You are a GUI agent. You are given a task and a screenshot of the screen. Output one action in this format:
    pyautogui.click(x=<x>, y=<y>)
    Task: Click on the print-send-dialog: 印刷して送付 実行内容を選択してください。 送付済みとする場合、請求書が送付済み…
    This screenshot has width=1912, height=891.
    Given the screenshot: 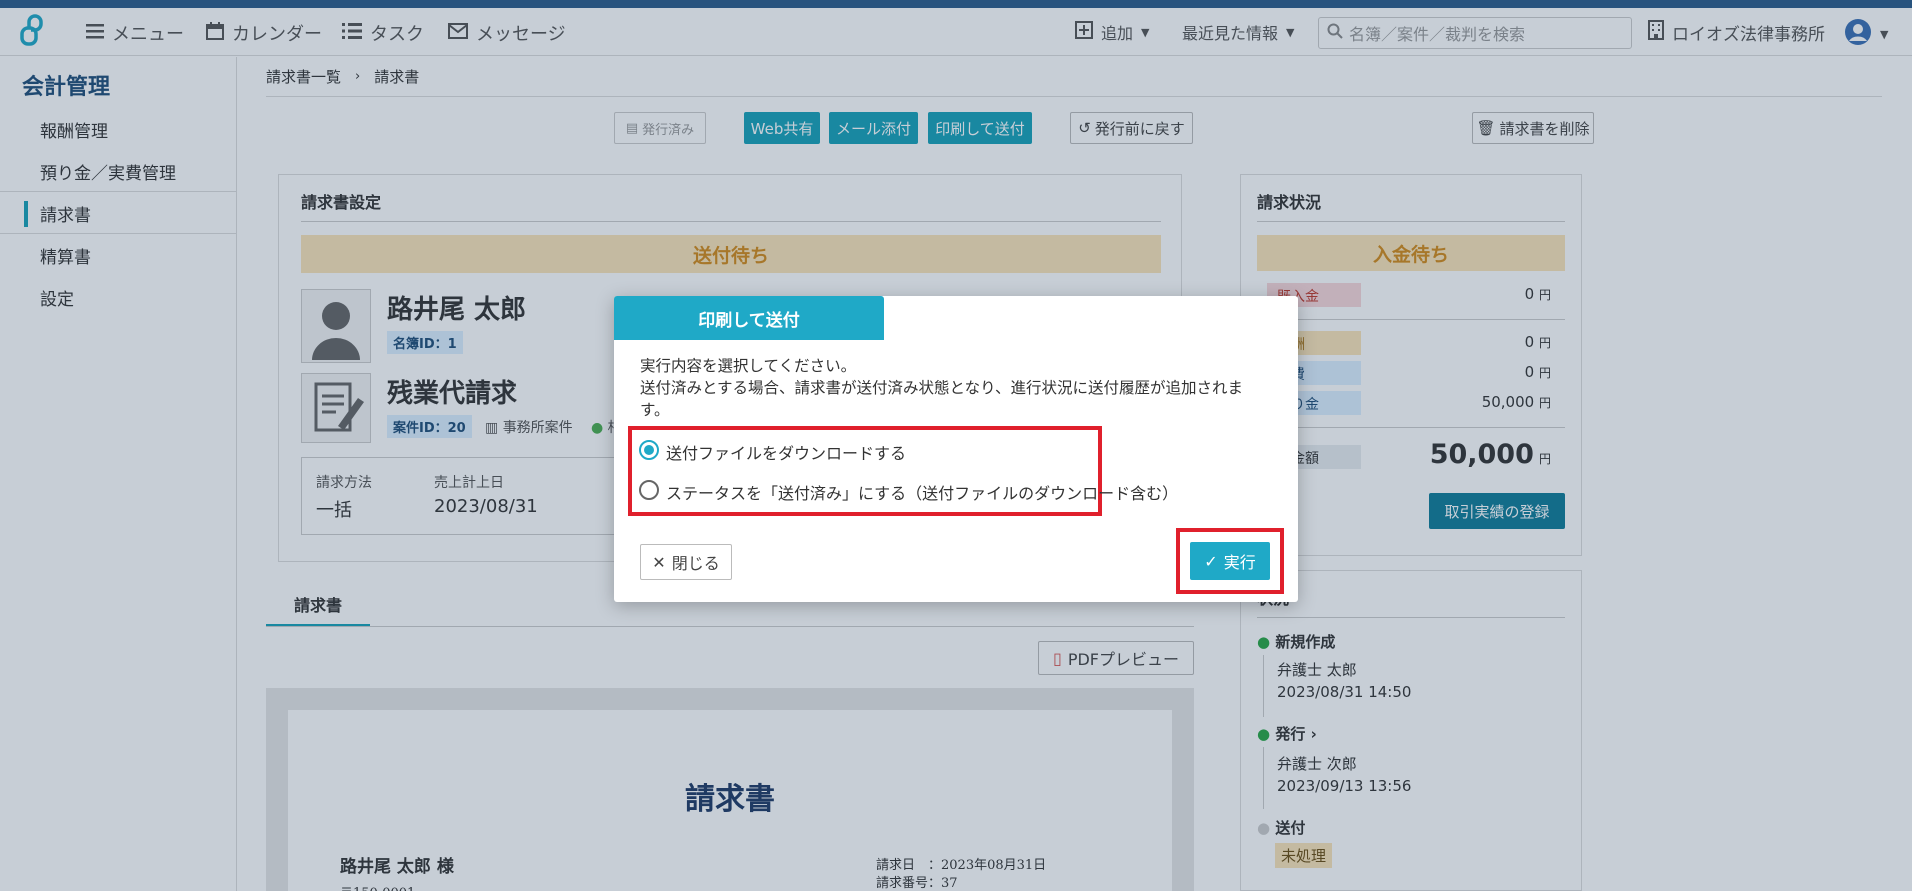 What is the action you would take?
    pyautogui.click(x=956, y=449)
    